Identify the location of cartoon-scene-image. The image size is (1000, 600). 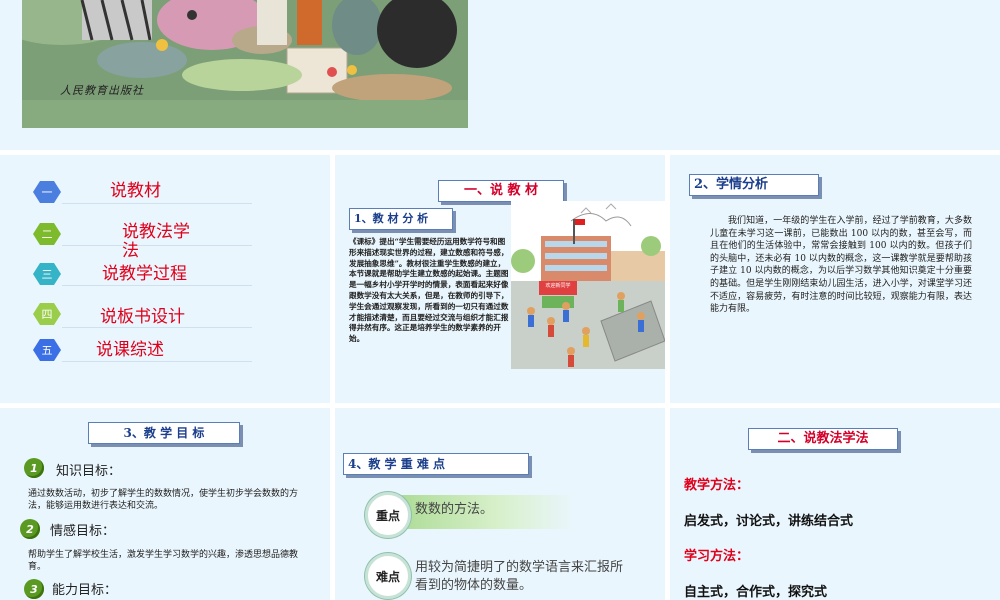
(245, 64).